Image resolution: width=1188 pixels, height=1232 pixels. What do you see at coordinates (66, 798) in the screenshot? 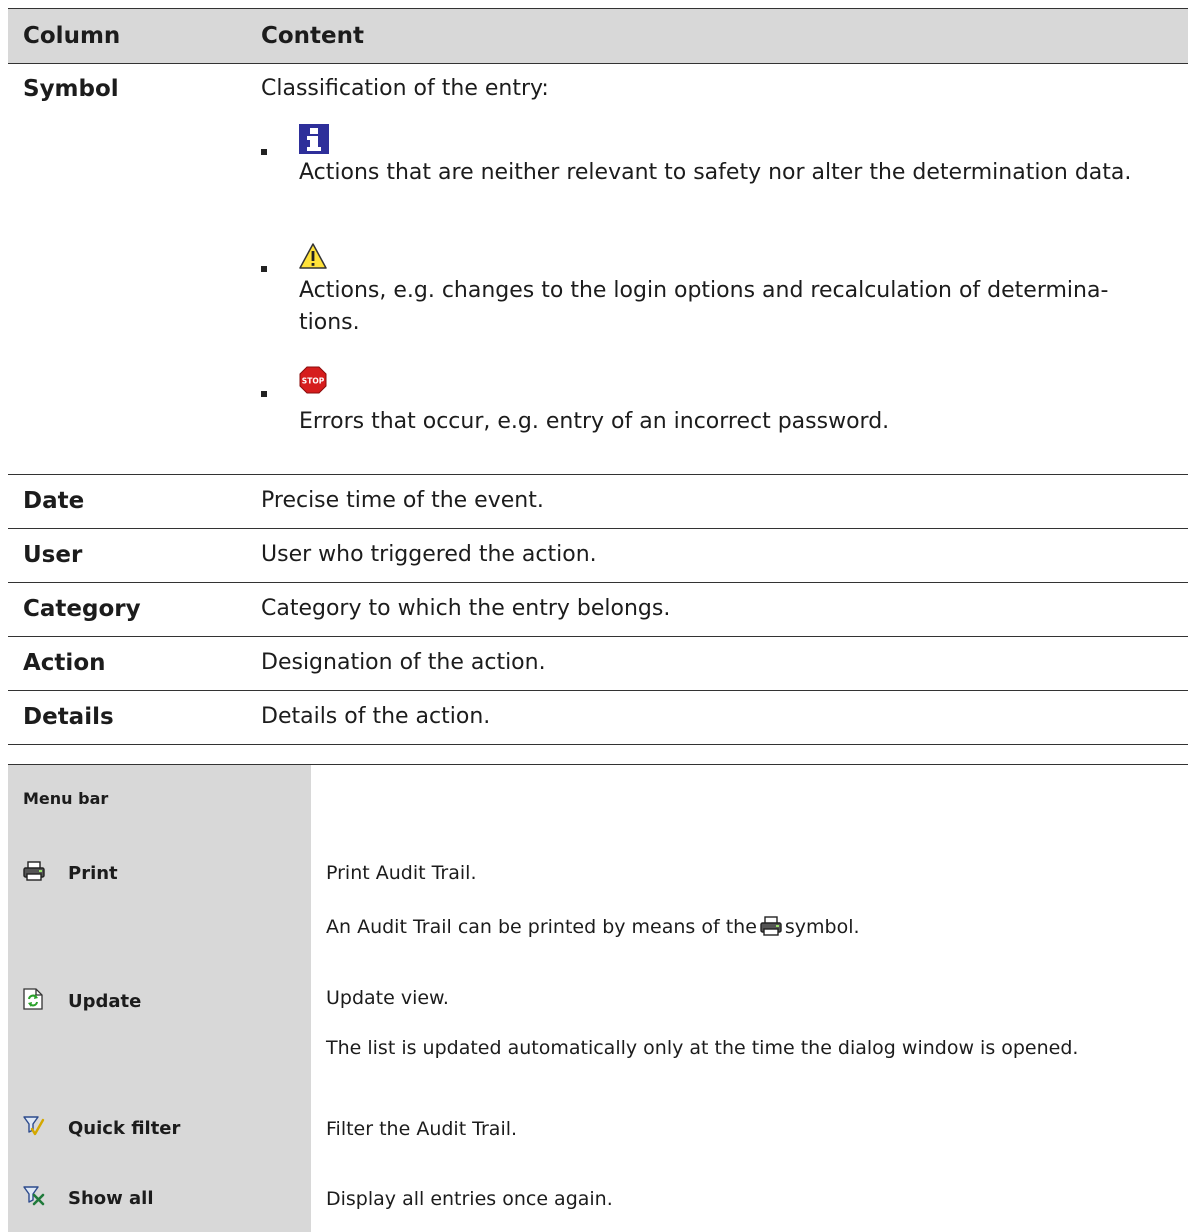
I see `menu-bar-title: Menu bar` at bounding box center [66, 798].